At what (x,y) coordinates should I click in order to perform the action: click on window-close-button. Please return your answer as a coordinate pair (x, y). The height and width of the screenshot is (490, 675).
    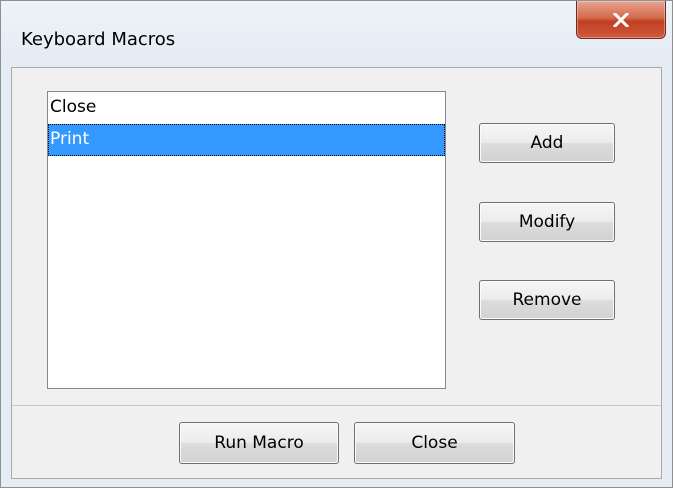
    Looking at the image, I should click on (621, 20).